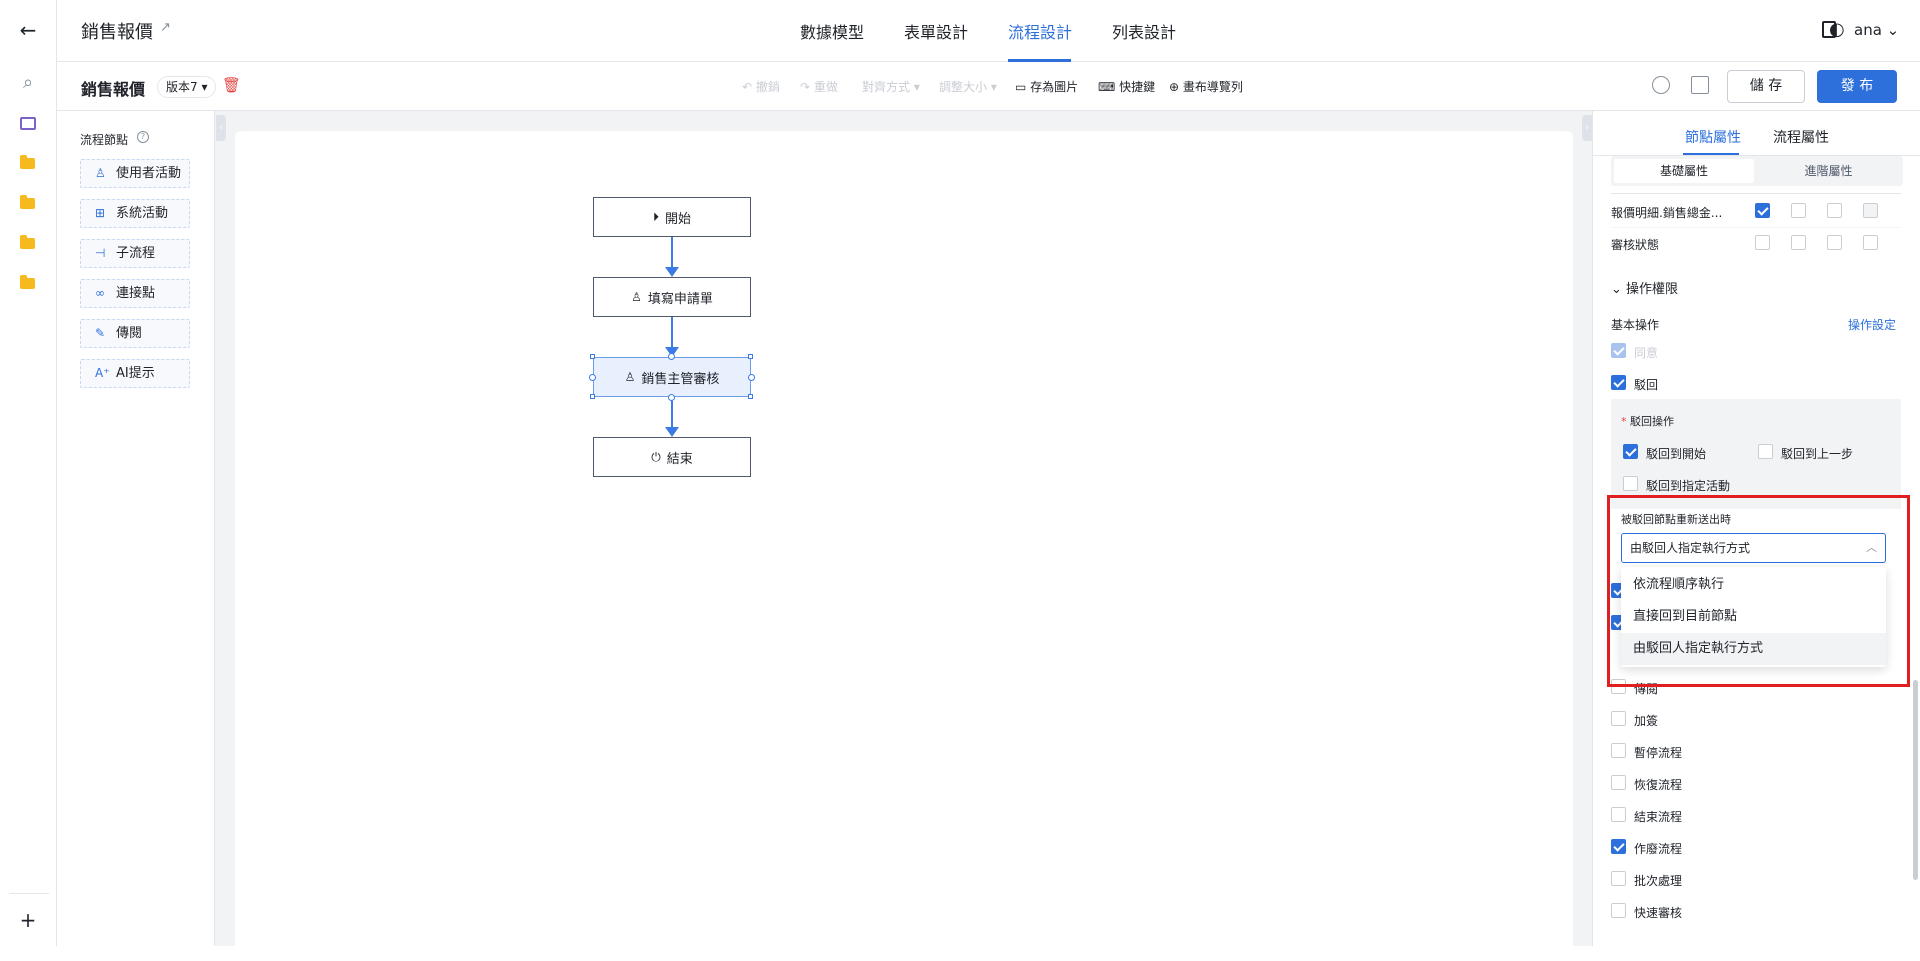 The image size is (1920, 961). I want to click on basic-ops-label: 基本操作, so click(1635, 325).